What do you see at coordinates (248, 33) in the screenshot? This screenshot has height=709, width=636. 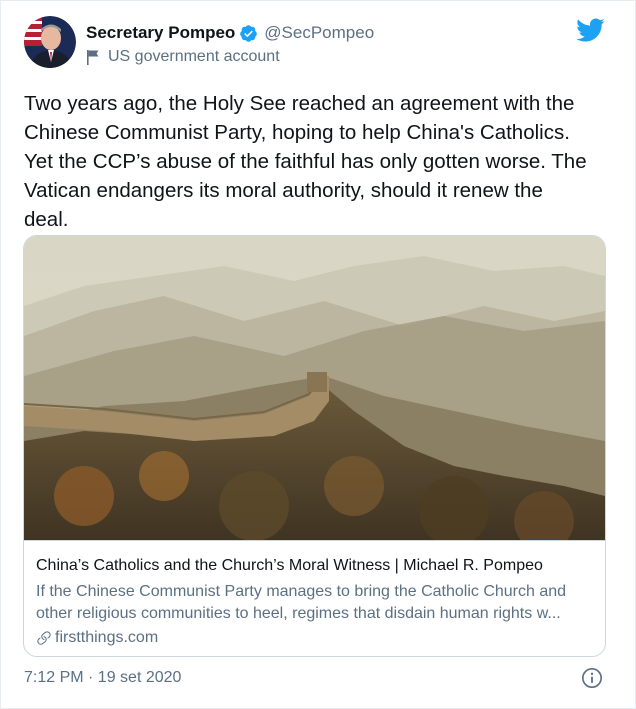 I see `verified-badge-icon` at bounding box center [248, 33].